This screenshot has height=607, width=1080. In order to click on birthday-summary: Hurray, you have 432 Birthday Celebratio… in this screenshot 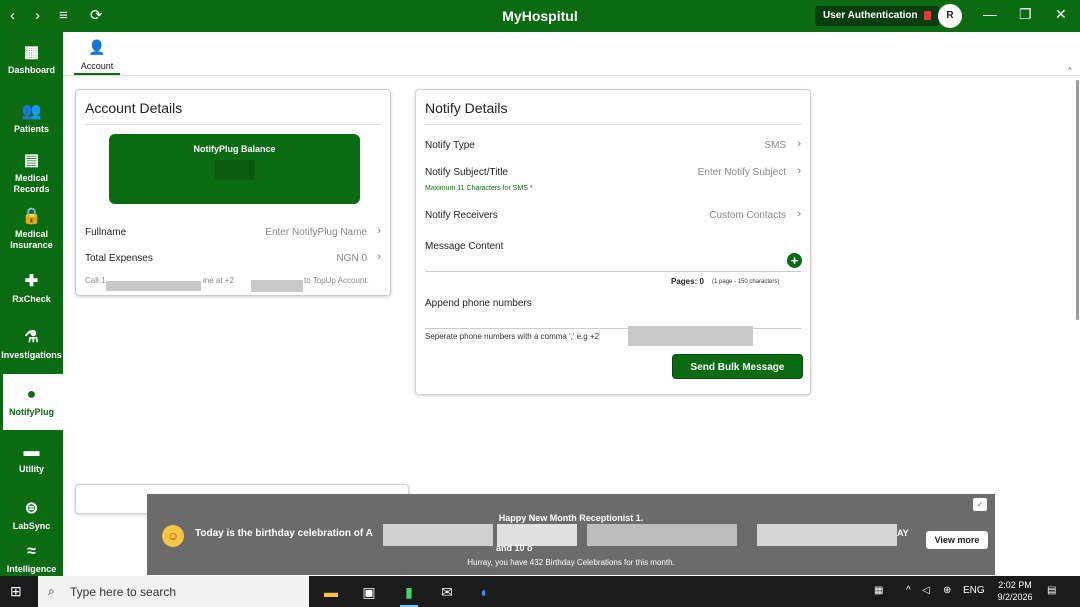, I will do `click(571, 562)`.